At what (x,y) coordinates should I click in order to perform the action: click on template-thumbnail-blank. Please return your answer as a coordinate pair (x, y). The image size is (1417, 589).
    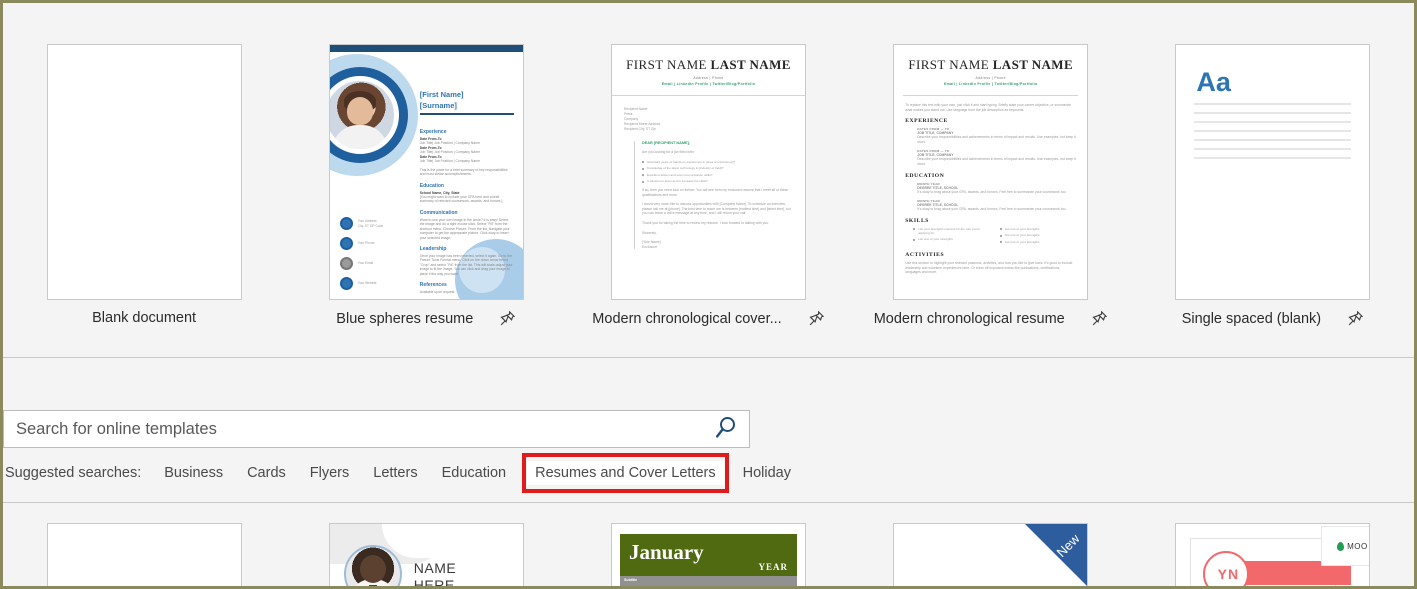
    Looking at the image, I should click on (144, 554).